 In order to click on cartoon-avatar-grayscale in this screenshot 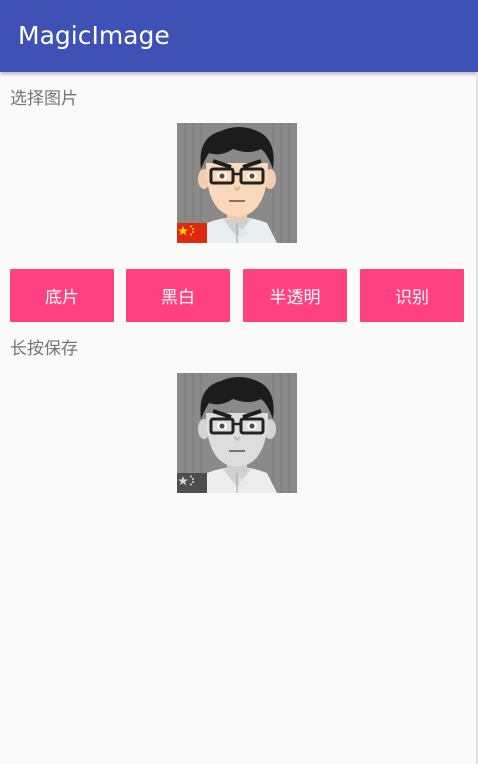, I will do `click(237, 433)`.